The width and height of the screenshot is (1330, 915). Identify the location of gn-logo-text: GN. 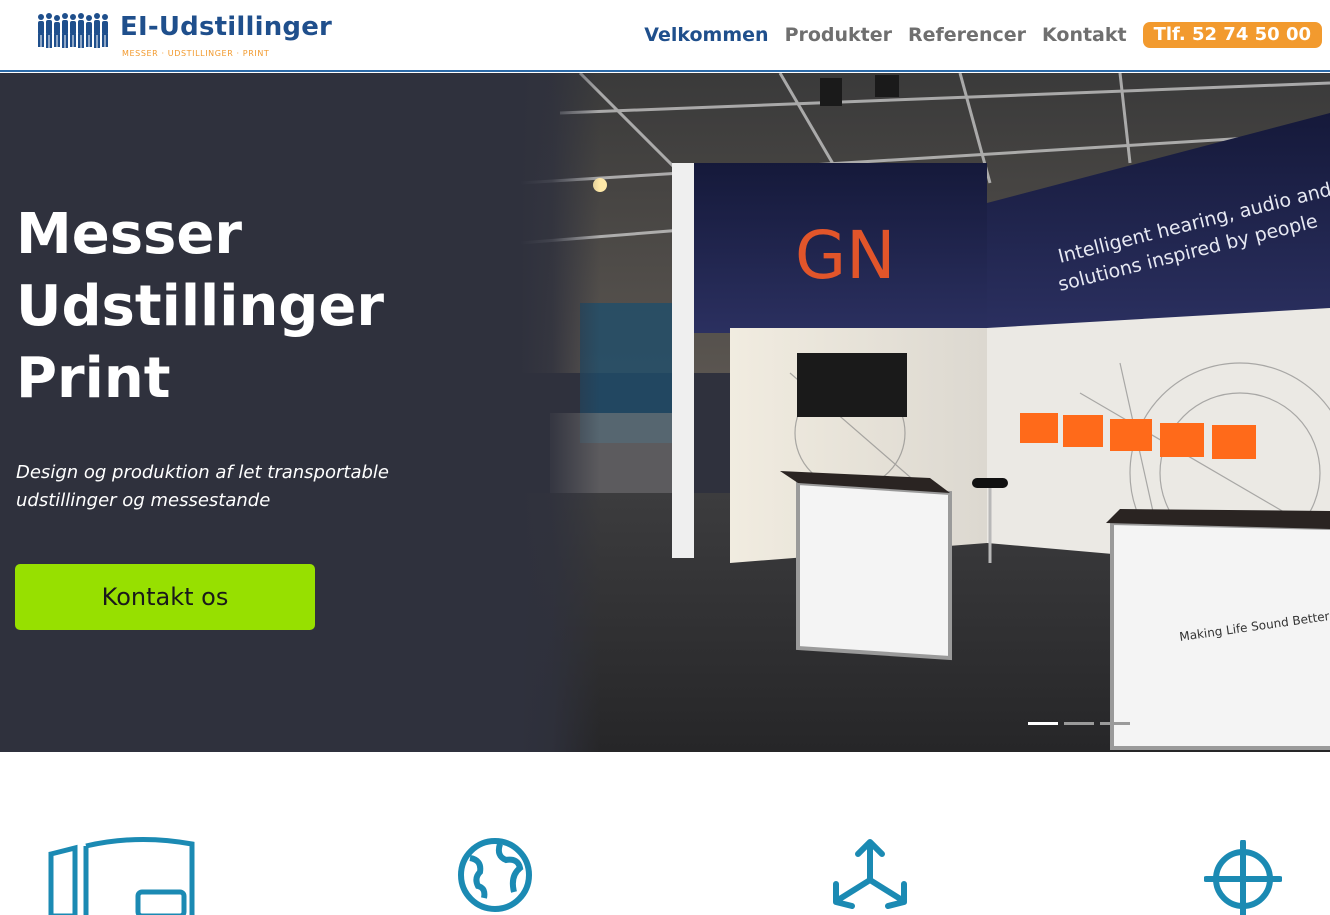
(845, 255).